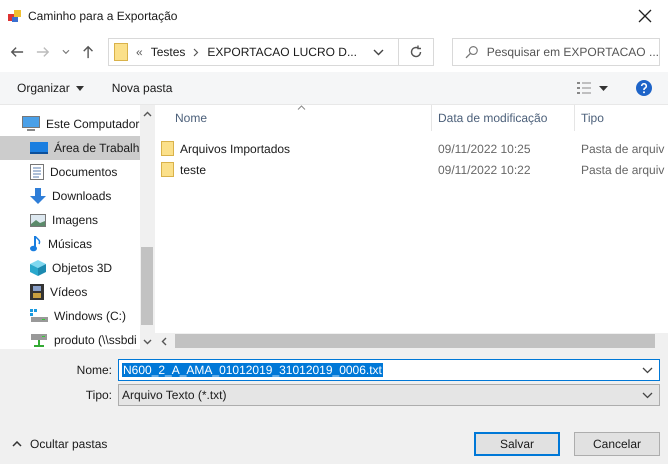  I want to click on monitor-icon, so click(31, 124).